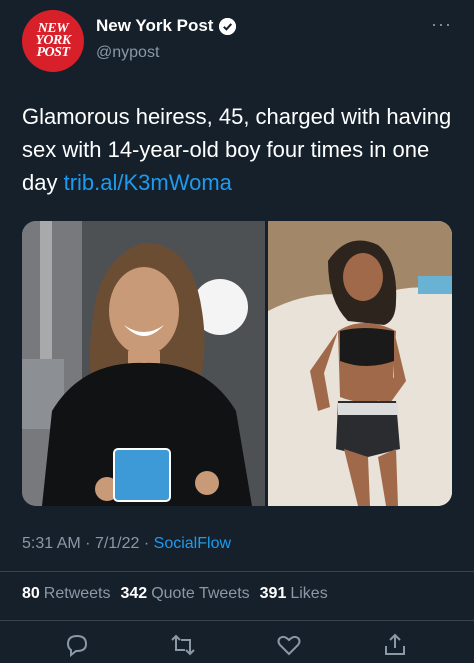 The width and height of the screenshot is (474, 663). I want to click on ellipsis-icon: ···, so click(441, 24).